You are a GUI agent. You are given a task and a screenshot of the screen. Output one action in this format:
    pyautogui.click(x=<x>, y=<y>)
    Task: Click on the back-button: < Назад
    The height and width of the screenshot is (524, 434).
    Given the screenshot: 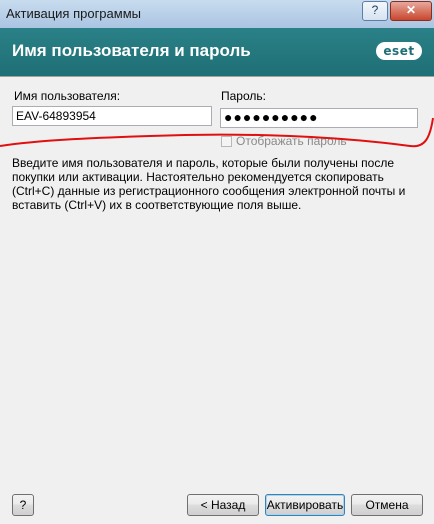 What is the action you would take?
    pyautogui.click(x=223, y=505)
    